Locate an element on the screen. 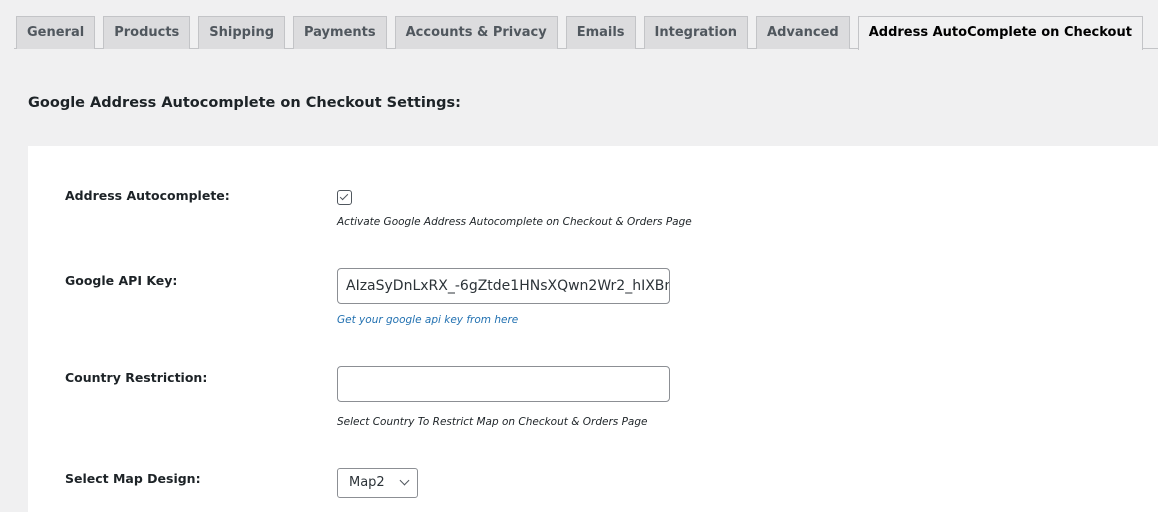 This screenshot has height=512, width=1158. tab-payments: Payments is located at coordinates (340, 32).